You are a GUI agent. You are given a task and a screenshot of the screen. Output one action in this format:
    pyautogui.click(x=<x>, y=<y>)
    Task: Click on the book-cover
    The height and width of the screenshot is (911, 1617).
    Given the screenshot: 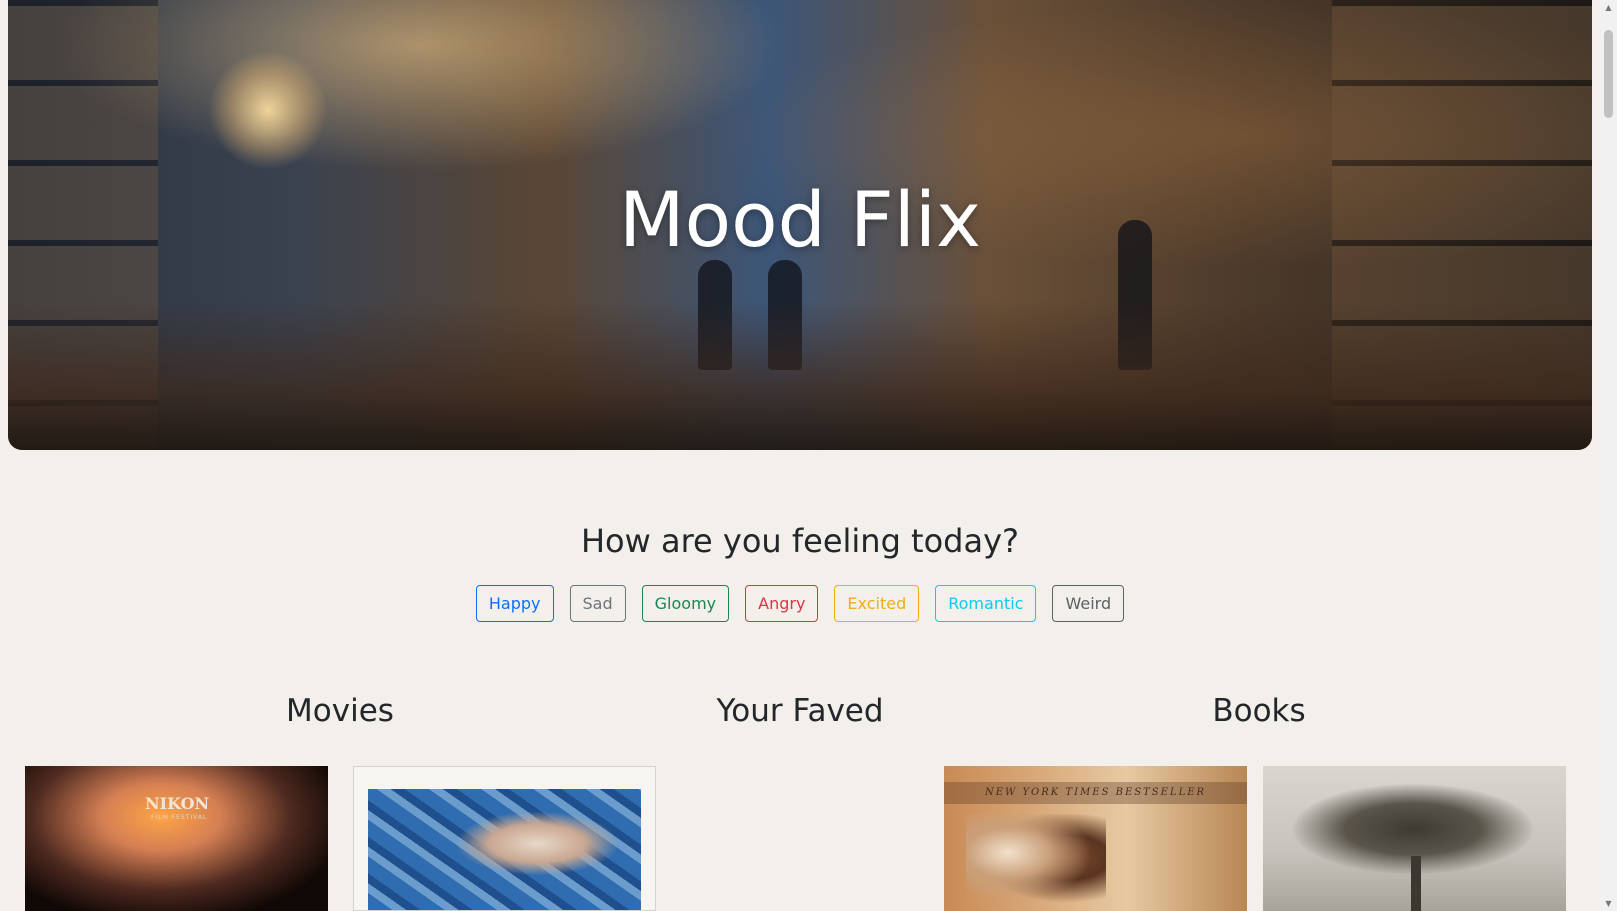 What is the action you would take?
    pyautogui.click(x=1414, y=838)
    